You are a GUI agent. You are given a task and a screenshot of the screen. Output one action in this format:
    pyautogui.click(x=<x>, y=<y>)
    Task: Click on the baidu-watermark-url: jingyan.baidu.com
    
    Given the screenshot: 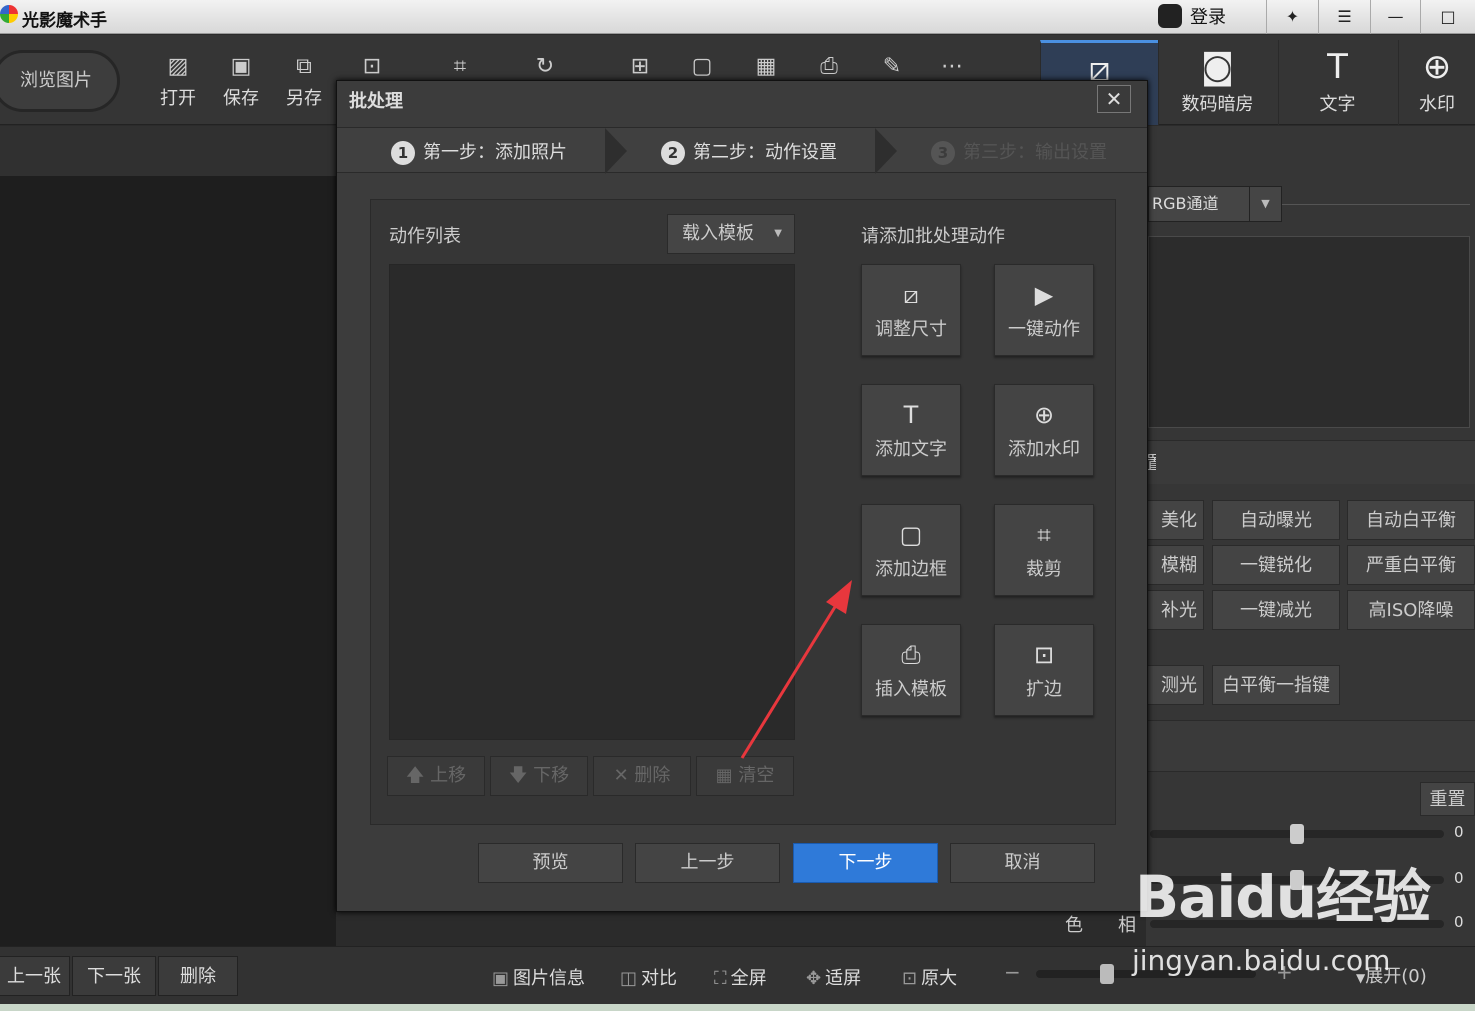 What is the action you would take?
    pyautogui.click(x=1261, y=960)
    